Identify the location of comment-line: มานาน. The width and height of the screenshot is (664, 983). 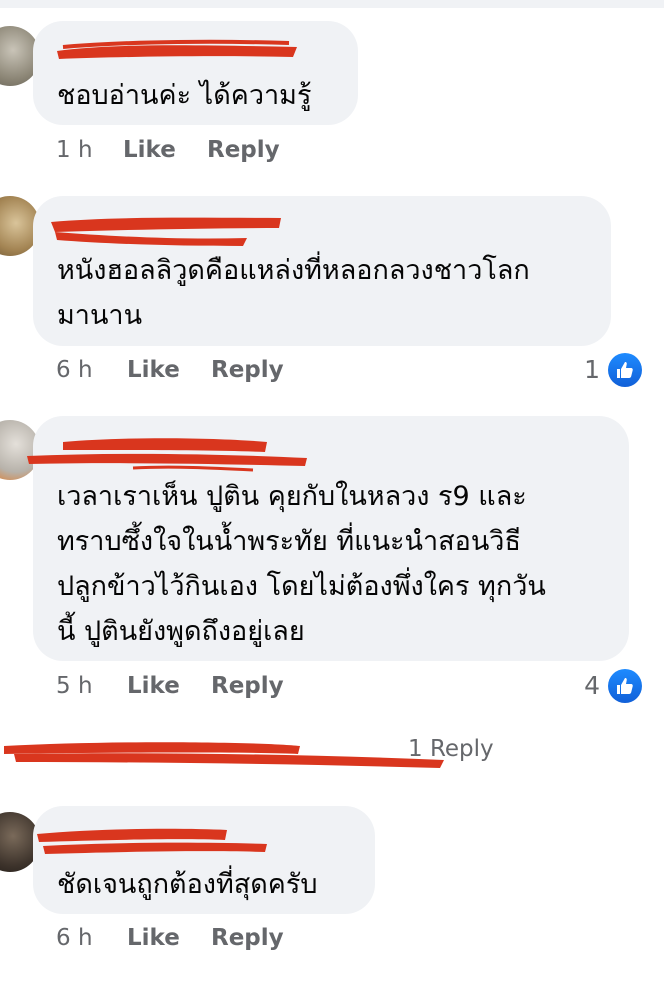
(100, 315).